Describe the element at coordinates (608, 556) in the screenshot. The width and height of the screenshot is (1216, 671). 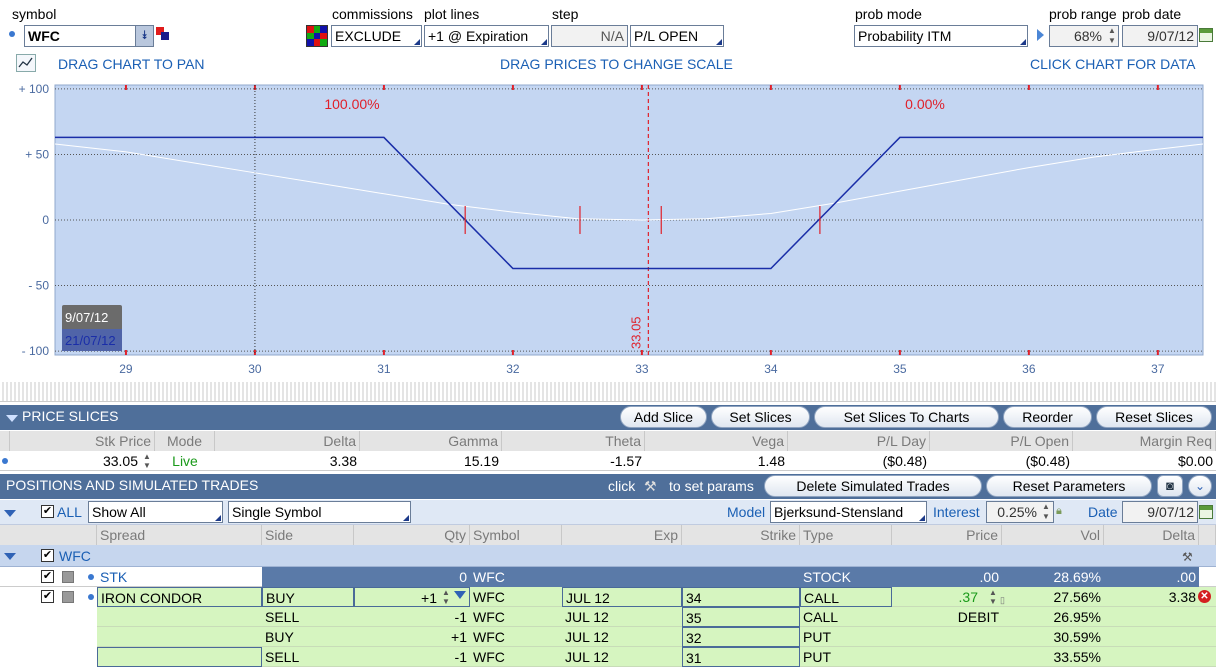
I see `group-row: ✔ WFC ⚒` at that location.